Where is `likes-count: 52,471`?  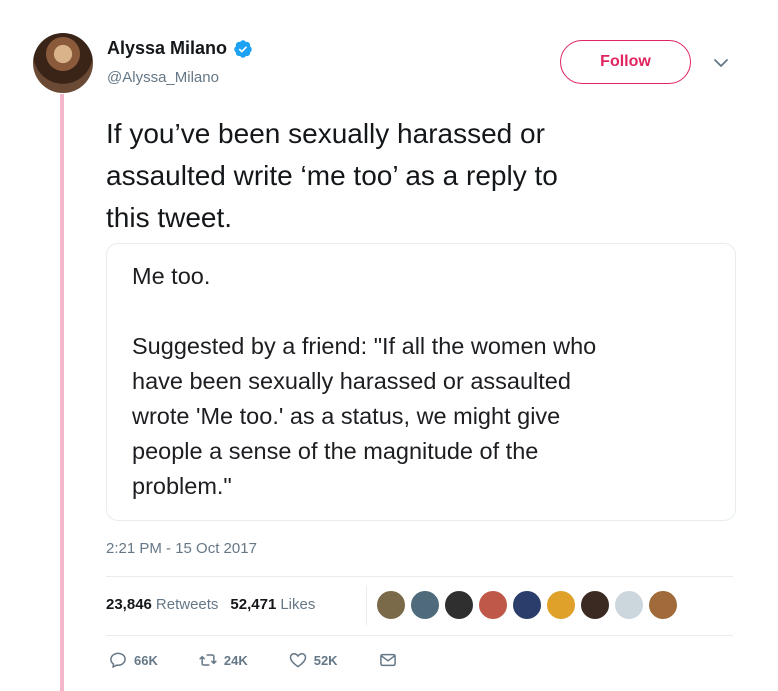 likes-count: 52,471 is located at coordinates (253, 604).